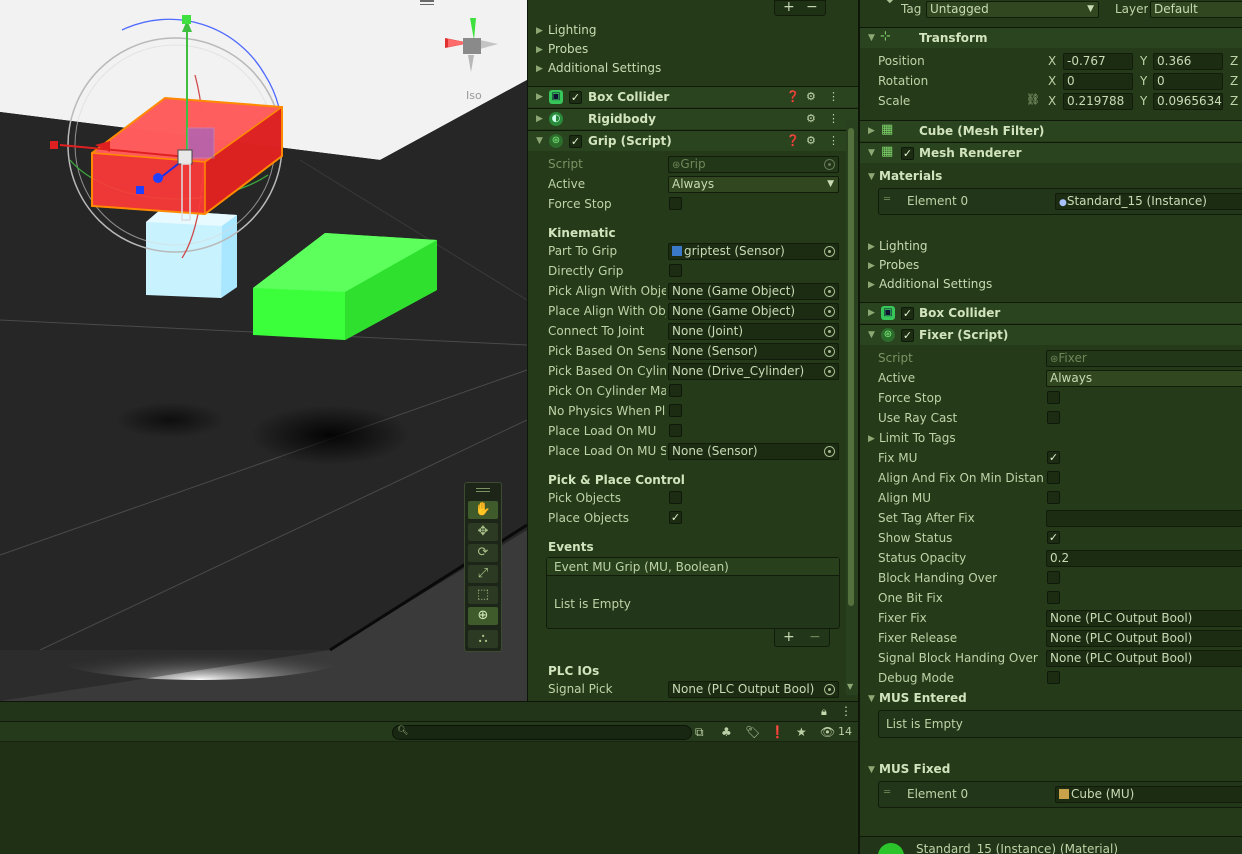 Image resolution: width=1242 pixels, height=854 pixels. What do you see at coordinates (1148, 201) in the screenshot?
I see `material-element-field: ●Standard_15 (Instance)` at bounding box center [1148, 201].